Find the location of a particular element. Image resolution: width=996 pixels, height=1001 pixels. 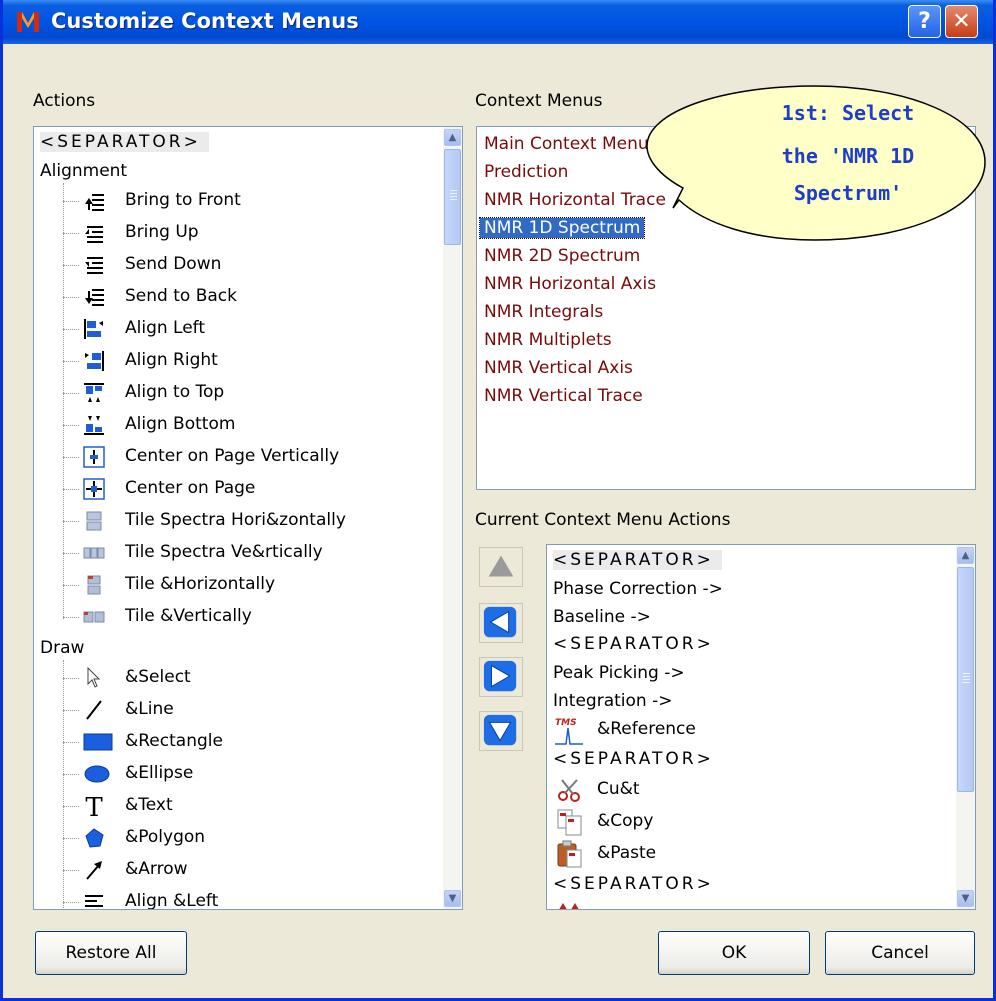

close-button: ✕ is located at coordinates (961, 21).